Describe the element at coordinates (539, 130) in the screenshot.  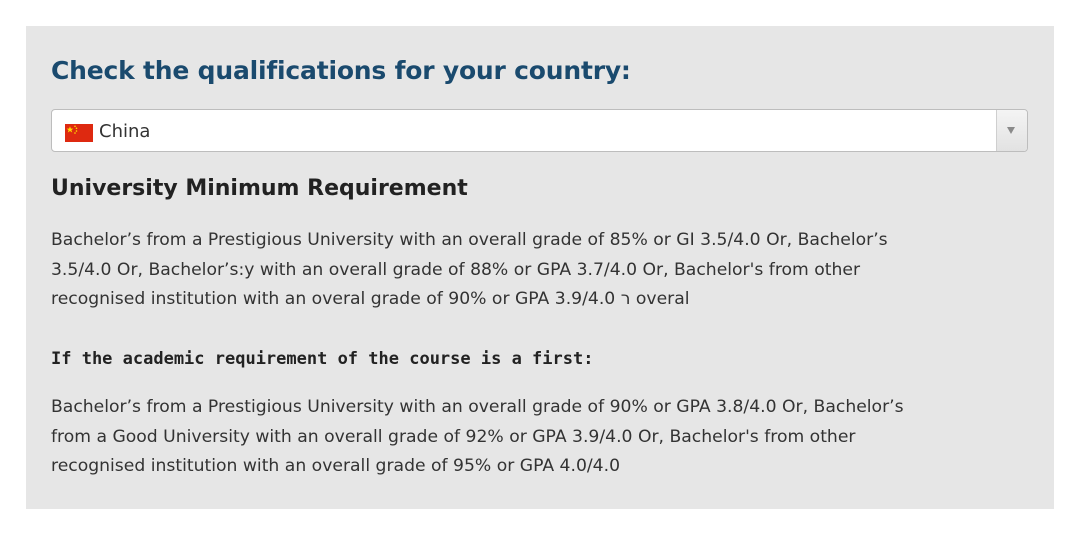
I see `country-select: China` at that location.